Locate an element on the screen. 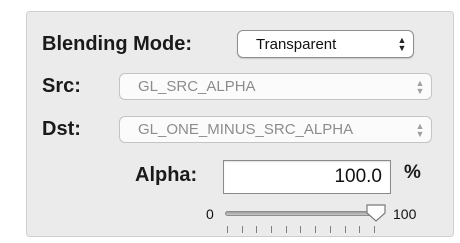  slider-ticks is located at coordinates (301, 229).